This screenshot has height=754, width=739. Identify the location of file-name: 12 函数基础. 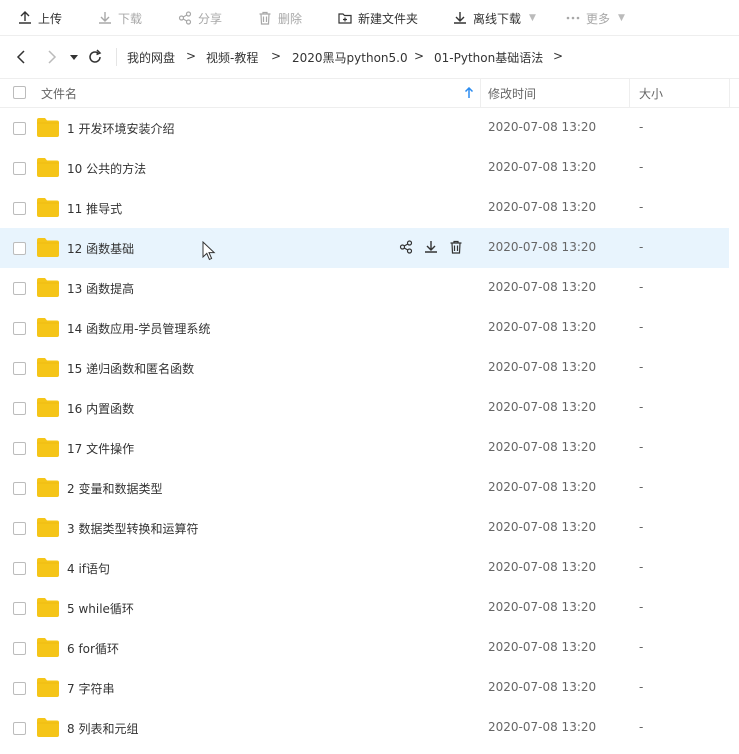
(100, 248).